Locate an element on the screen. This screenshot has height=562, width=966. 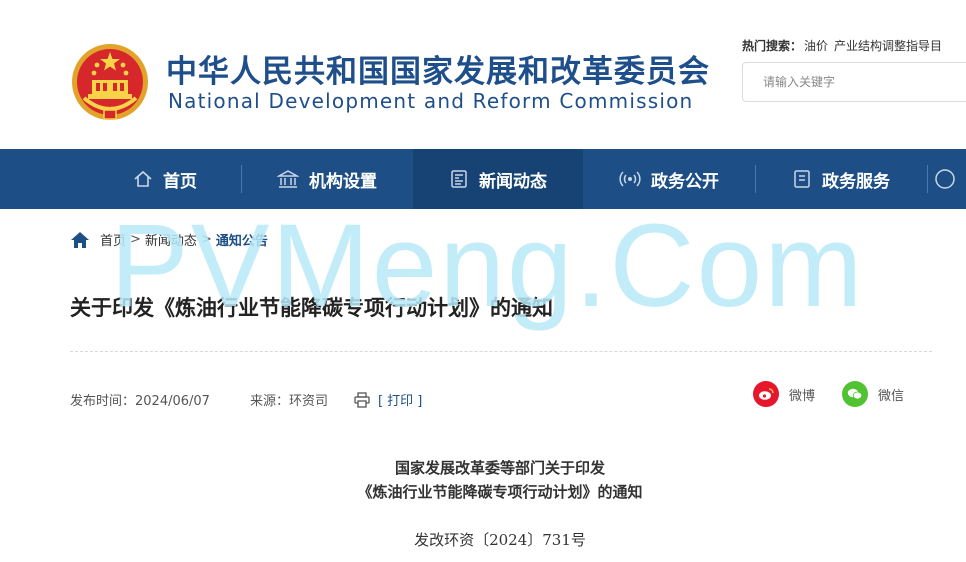
print-label: [ 打印 ] is located at coordinates (400, 401).